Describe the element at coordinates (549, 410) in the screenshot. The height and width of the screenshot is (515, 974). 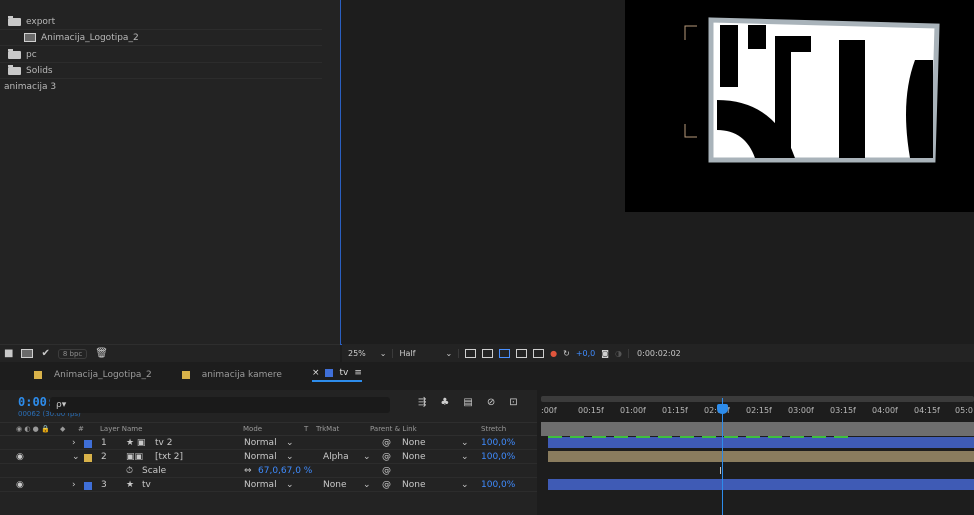
I see `ruler-tick: :00f` at that location.